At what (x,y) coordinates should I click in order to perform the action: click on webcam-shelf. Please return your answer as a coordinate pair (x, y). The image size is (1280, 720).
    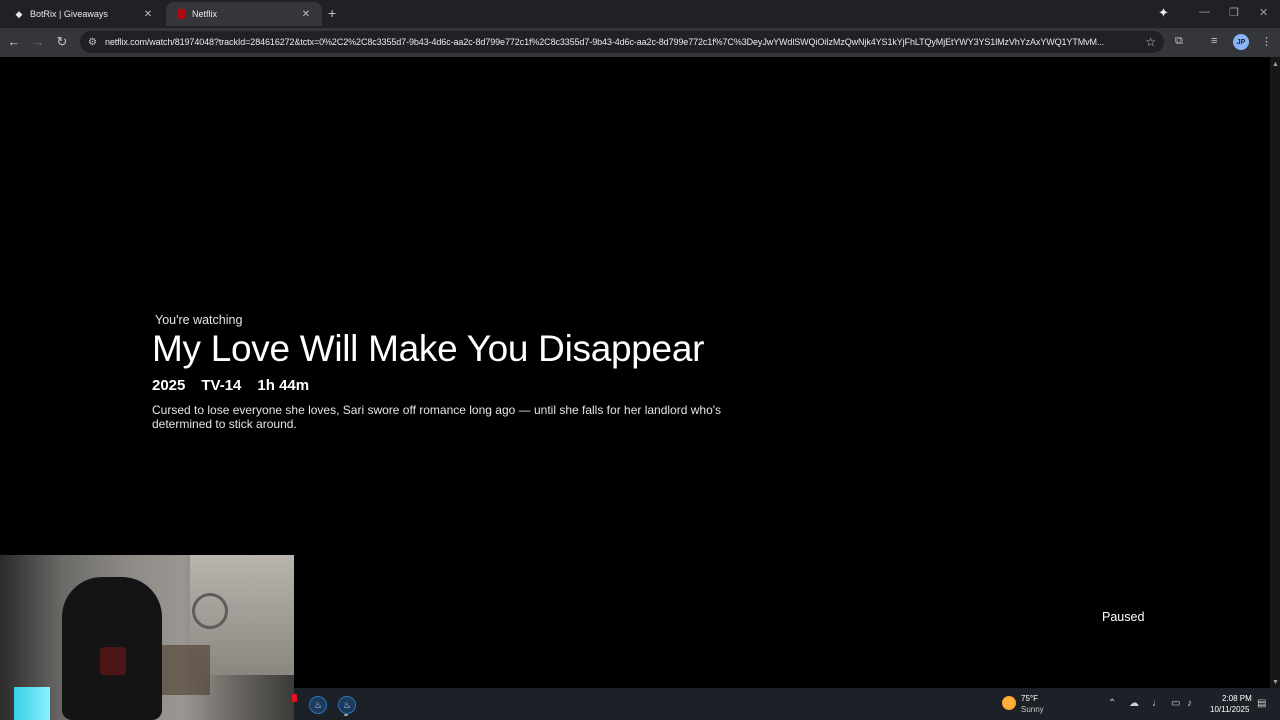
    Looking at the image, I should click on (185, 670).